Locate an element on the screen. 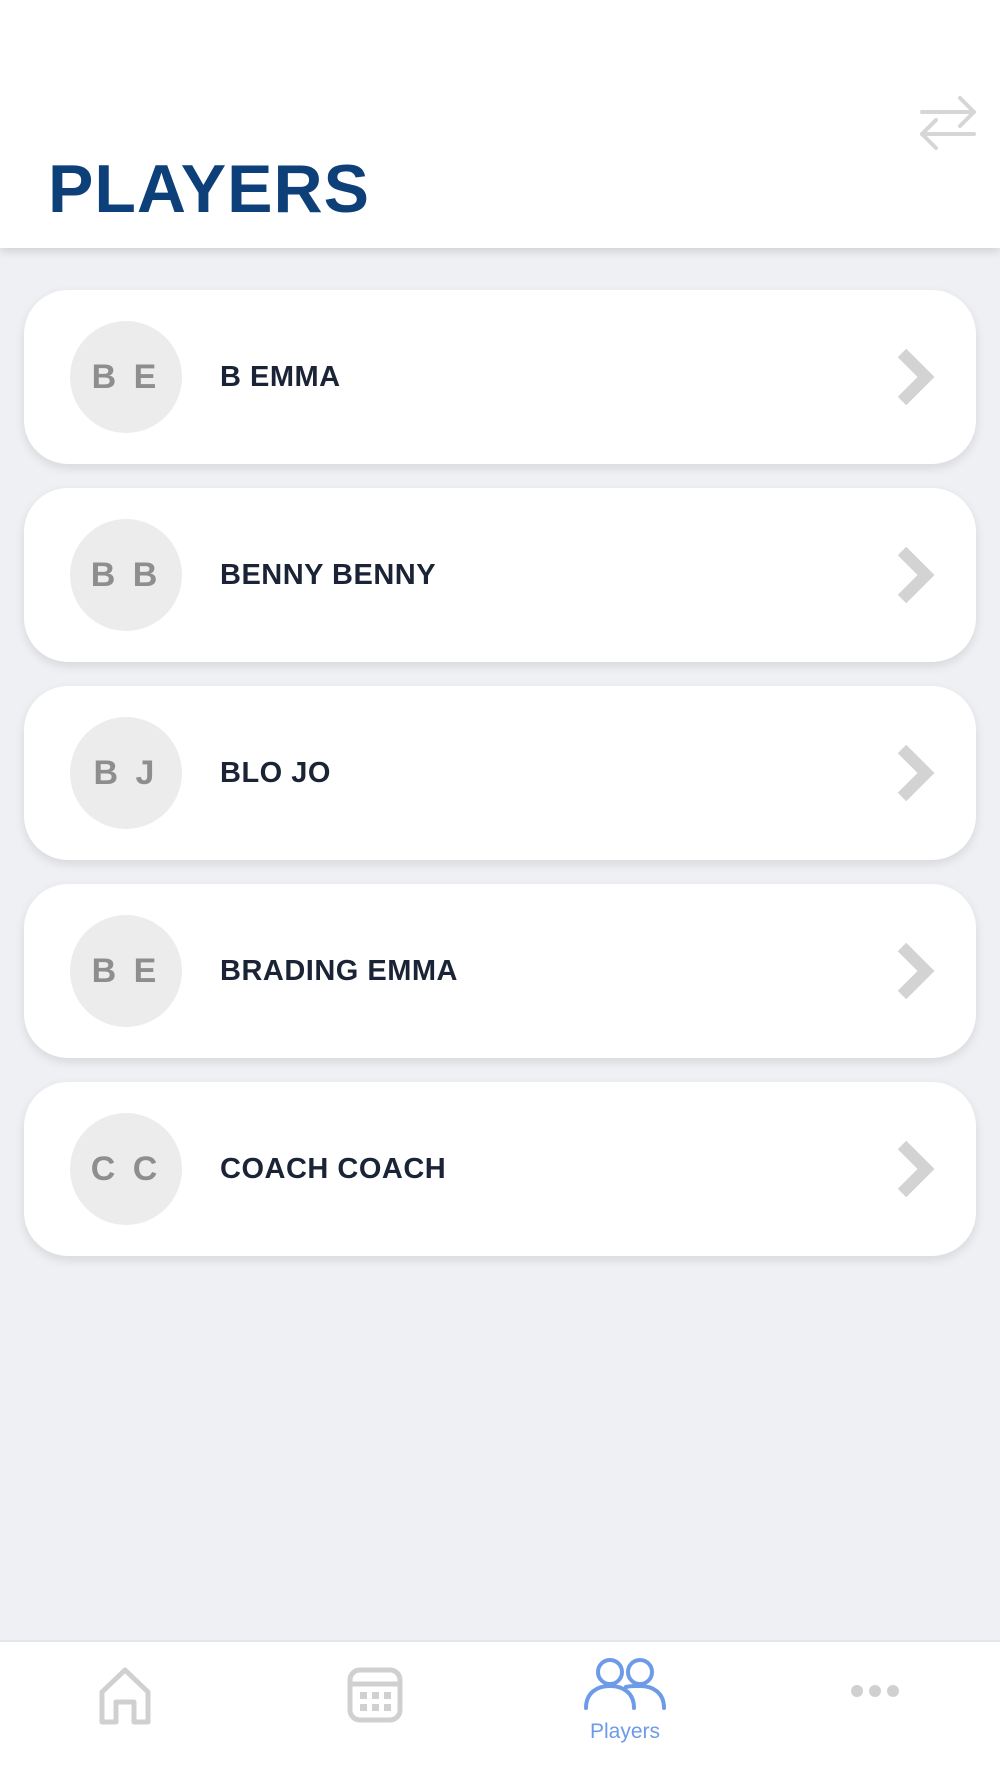 Image resolution: width=1000 pixels, height=1778 pixels. more-icon is located at coordinates (875, 1691).